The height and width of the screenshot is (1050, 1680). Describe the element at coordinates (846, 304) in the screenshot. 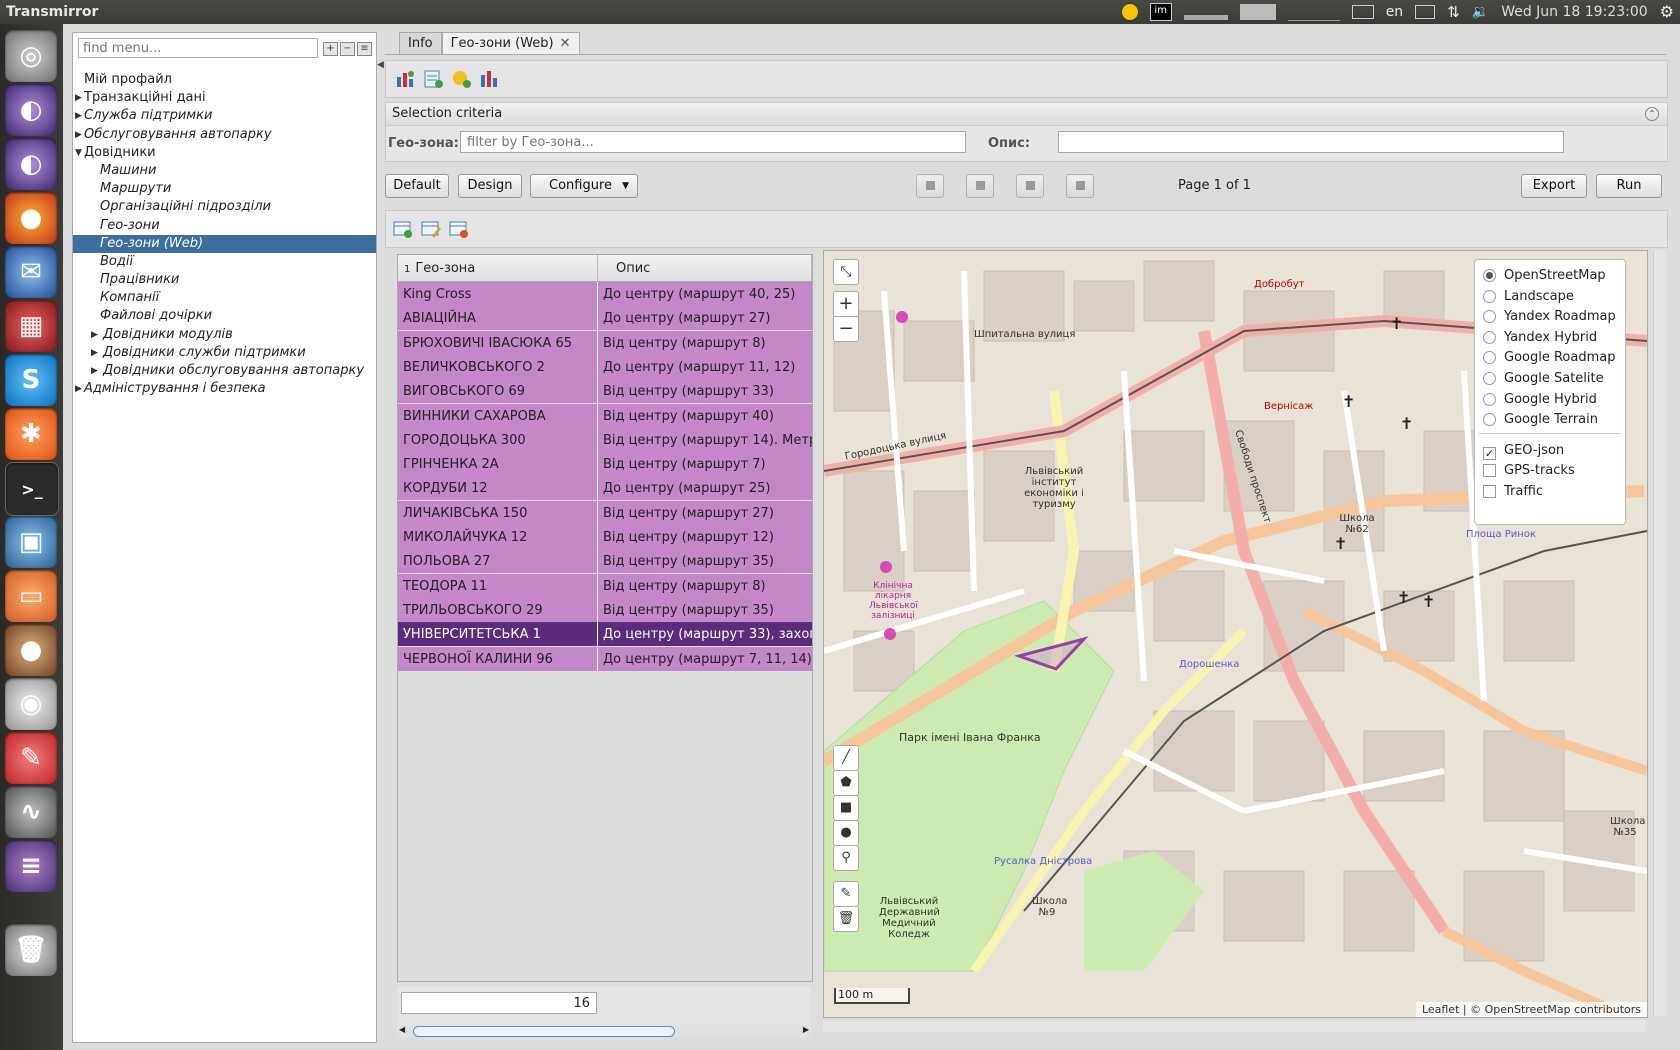

I see `zoom-in-button: +` at that location.